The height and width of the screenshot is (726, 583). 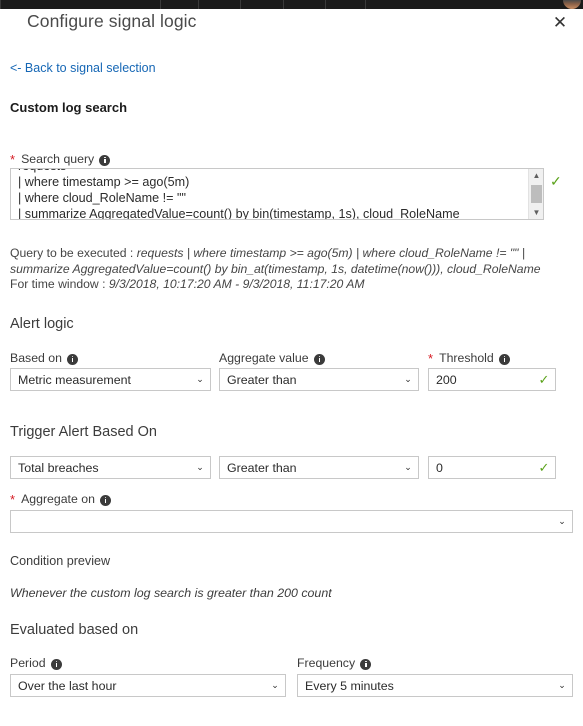 What do you see at coordinates (74, 630) in the screenshot?
I see `section-heading-evaluated-based-on: Evaluated based on` at bounding box center [74, 630].